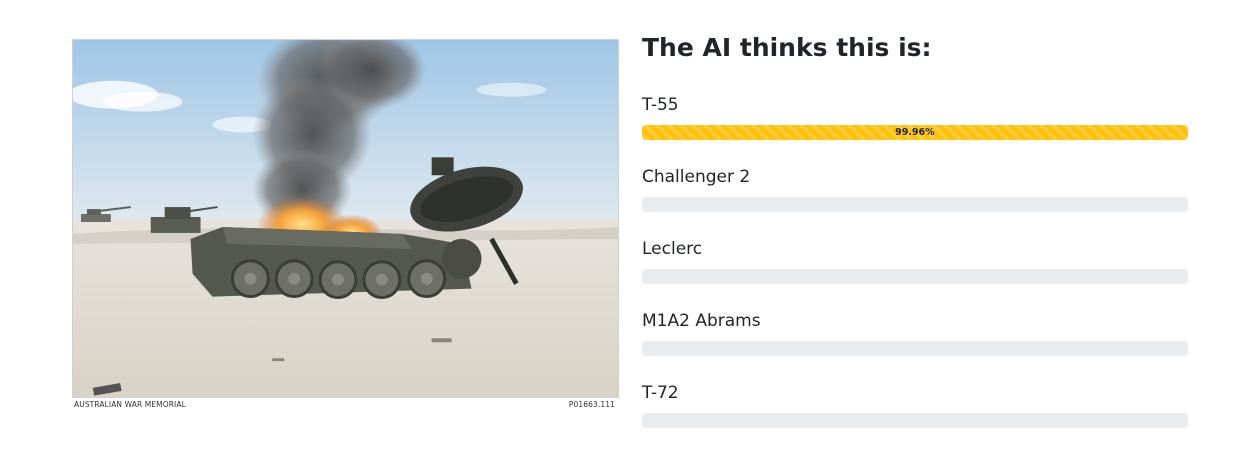  I want to click on photo-caption-source: AUSTRALIAN WAR MEMORIAL, so click(130, 404).